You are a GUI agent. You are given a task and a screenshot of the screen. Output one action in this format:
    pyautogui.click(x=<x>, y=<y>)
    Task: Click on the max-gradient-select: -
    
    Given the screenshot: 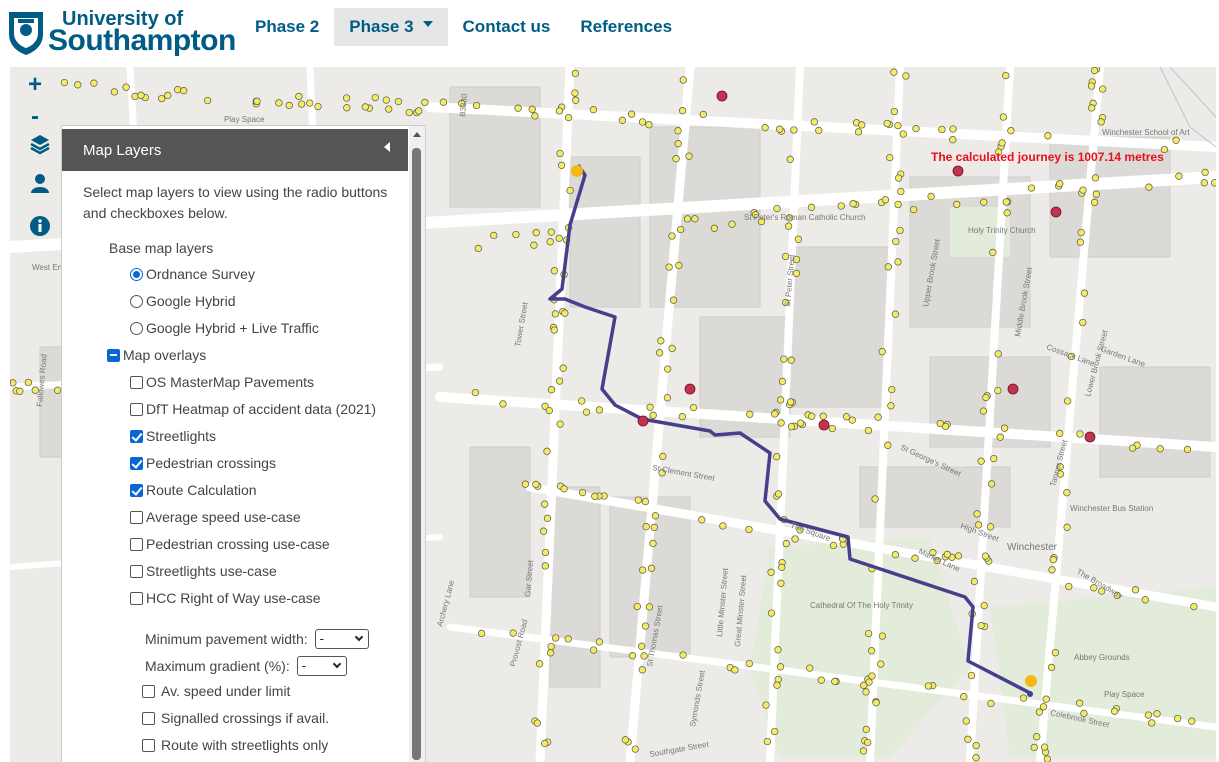 What is the action you would take?
    pyautogui.click(x=321, y=666)
    